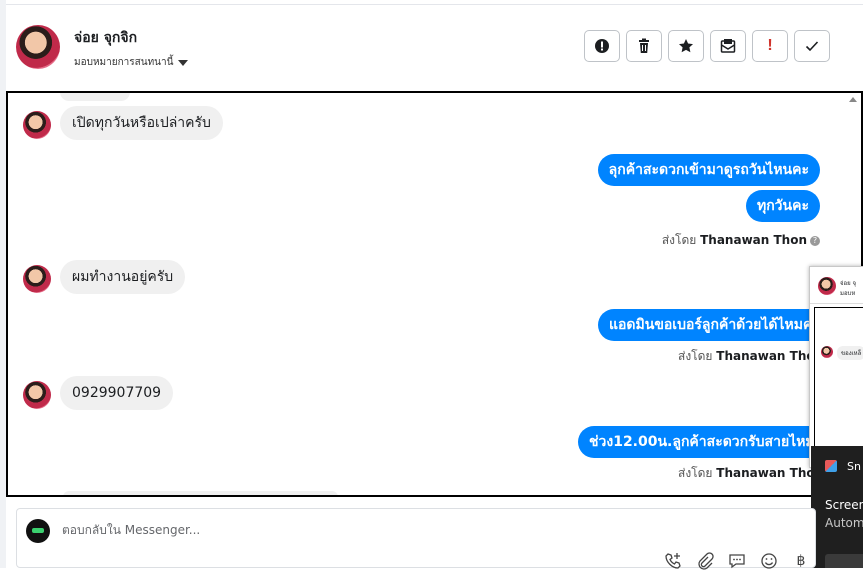  I want to click on alert-circle-icon, so click(602, 46).